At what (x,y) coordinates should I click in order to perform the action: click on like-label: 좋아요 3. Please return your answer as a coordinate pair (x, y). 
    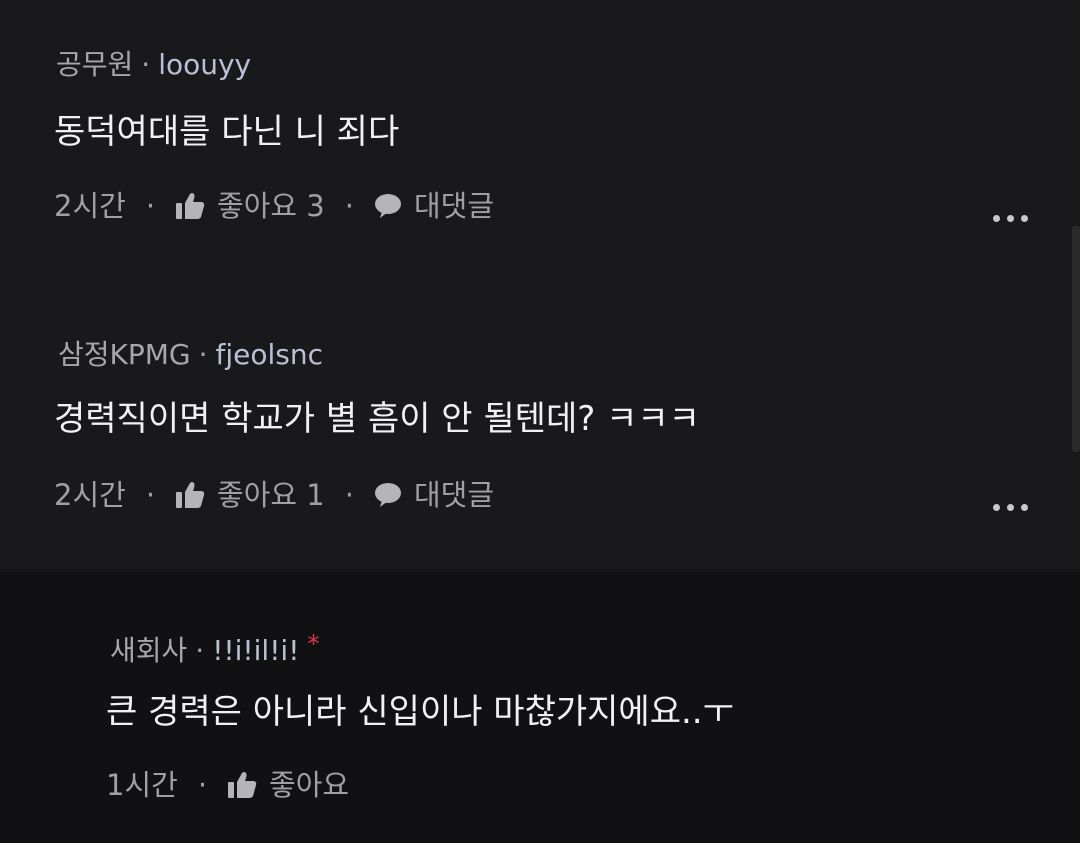
    Looking at the image, I should click on (271, 206).